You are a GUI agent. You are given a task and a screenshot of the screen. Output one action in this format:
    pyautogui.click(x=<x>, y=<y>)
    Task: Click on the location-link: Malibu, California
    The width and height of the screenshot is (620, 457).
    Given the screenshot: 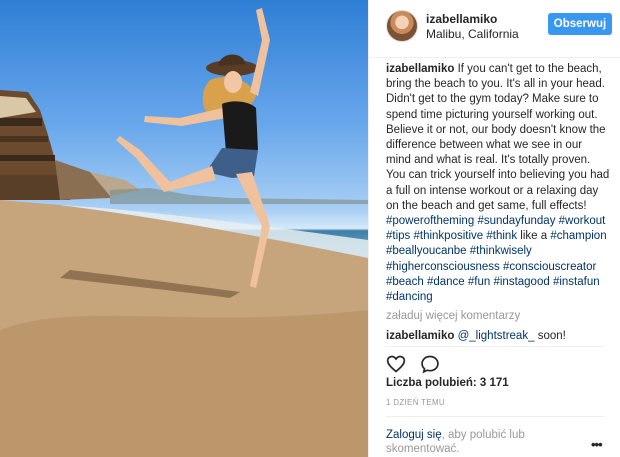 What is the action you would take?
    pyautogui.click(x=472, y=34)
    